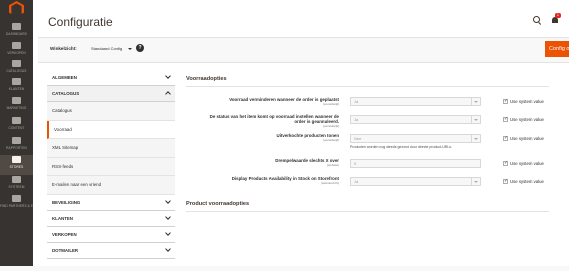 The width and height of the screenshot is (569, 271). I want to click on nav-klanten: KLANTEN, so click(16, 87).